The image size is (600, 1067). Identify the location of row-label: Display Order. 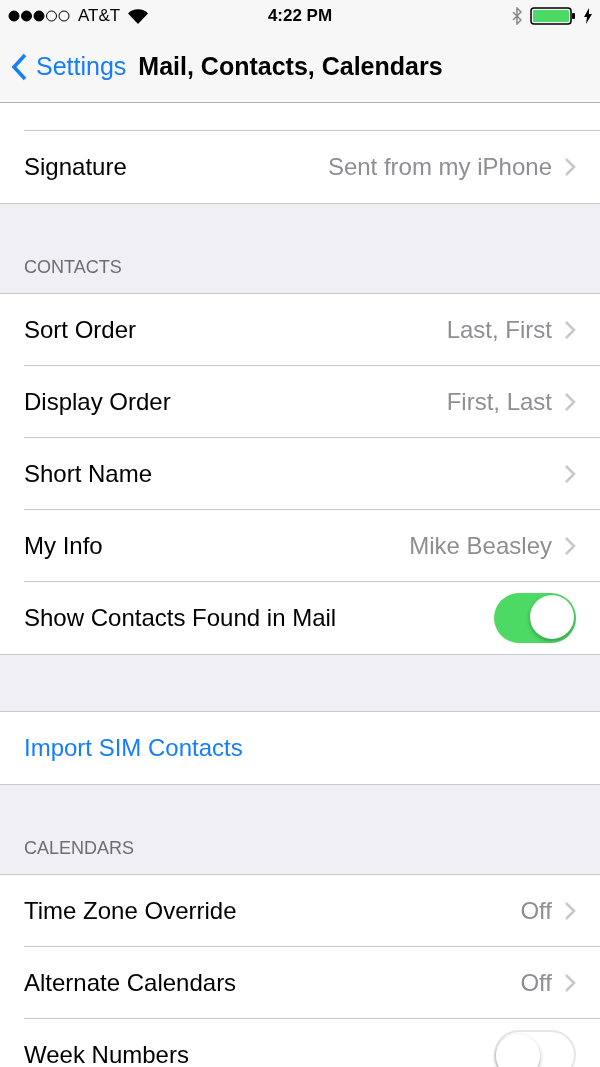
(97, 401).